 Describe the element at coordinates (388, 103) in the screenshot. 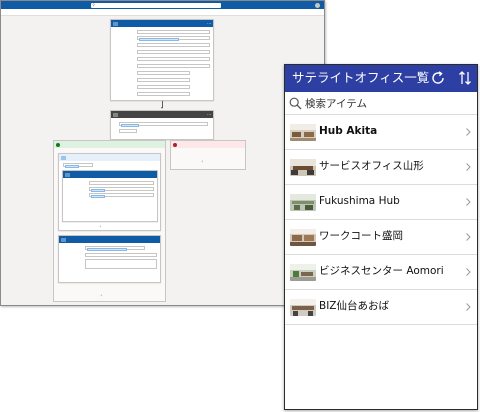

I see `search-input` at that location.